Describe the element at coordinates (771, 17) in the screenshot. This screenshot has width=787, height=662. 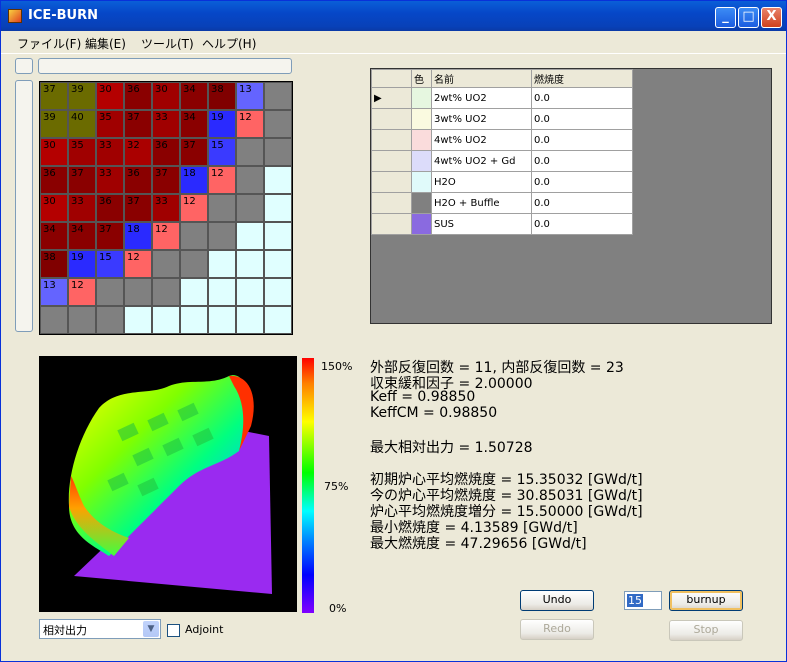
I see `close-button: X` at that location.